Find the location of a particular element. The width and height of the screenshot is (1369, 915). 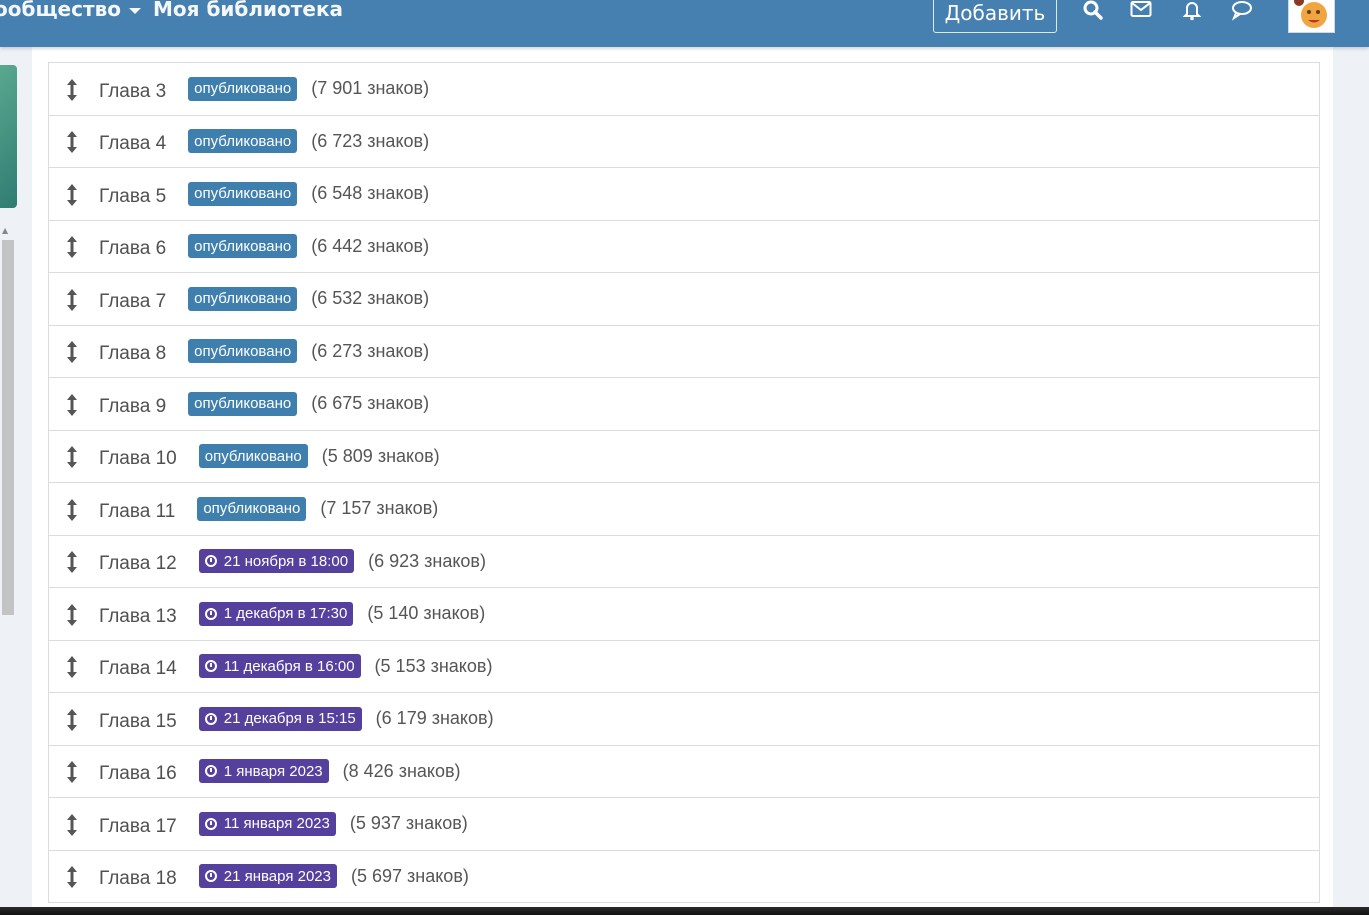

char-count: (6 532 знаков) is located at coordinates (370, 298).